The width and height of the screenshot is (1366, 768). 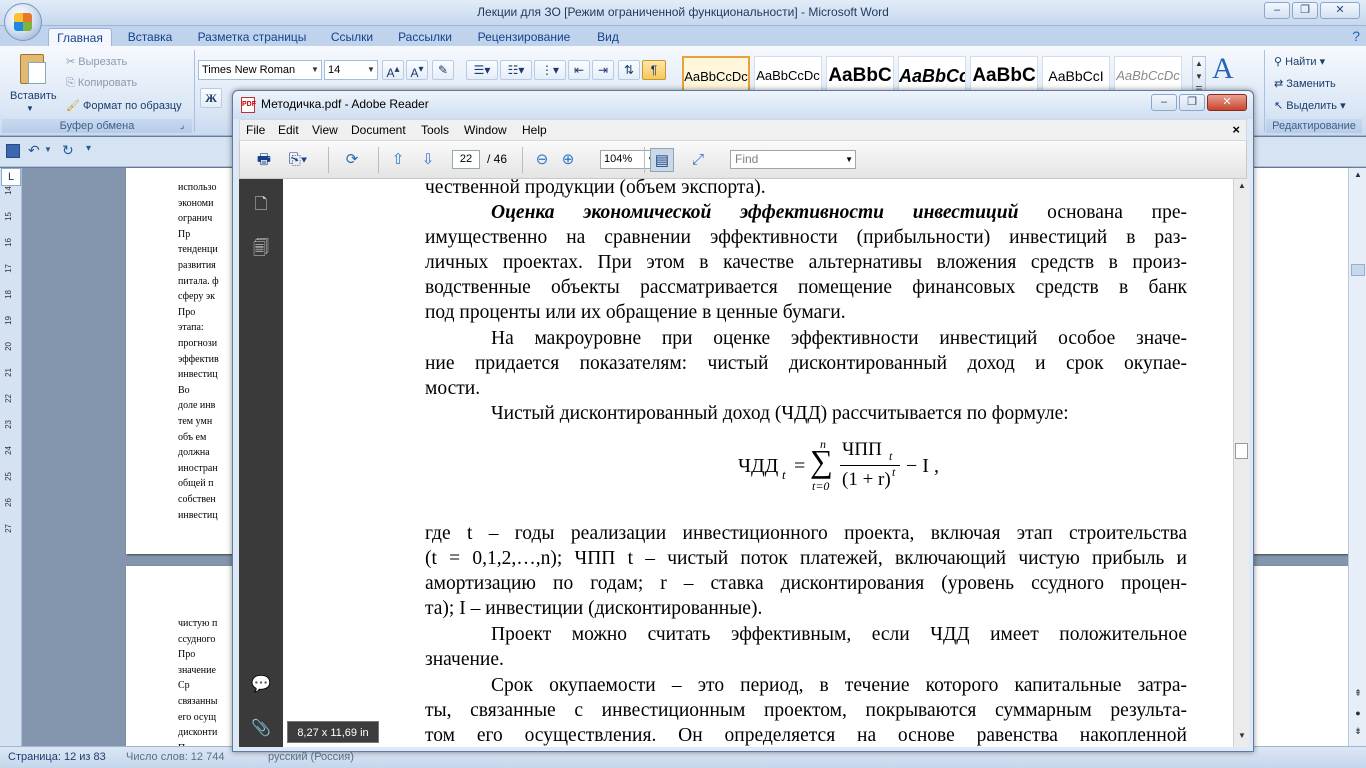 I want to click on menu-tools: Tools, so click(x=435, y=130).